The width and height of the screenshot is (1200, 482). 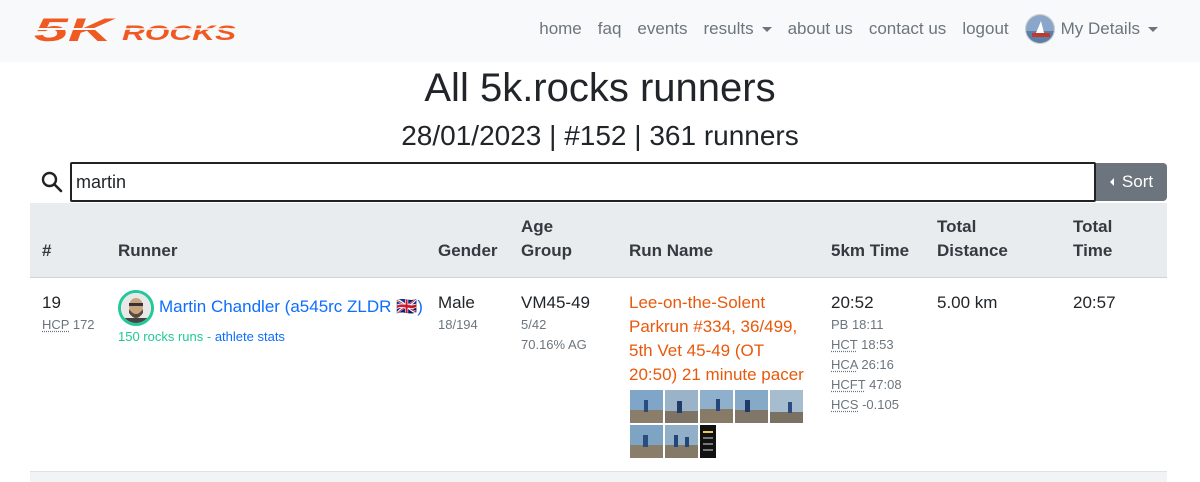 What do you see at coordinates (598, 477) in the screenshot?
I see `table-bottom-band` at bounding box center [598, 477].